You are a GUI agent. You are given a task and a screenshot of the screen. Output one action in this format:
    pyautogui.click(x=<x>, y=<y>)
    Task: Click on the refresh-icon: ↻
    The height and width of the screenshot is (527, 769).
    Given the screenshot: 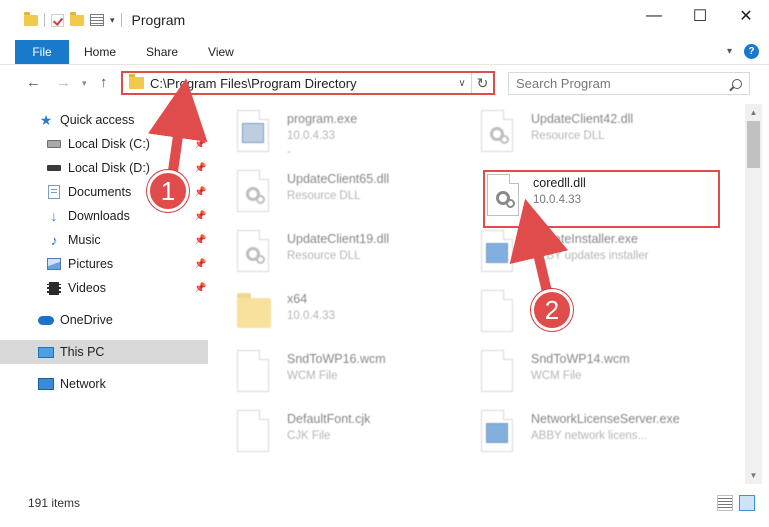 What is the action you would take?
    pyautogui.click(x=482, y=83)
    